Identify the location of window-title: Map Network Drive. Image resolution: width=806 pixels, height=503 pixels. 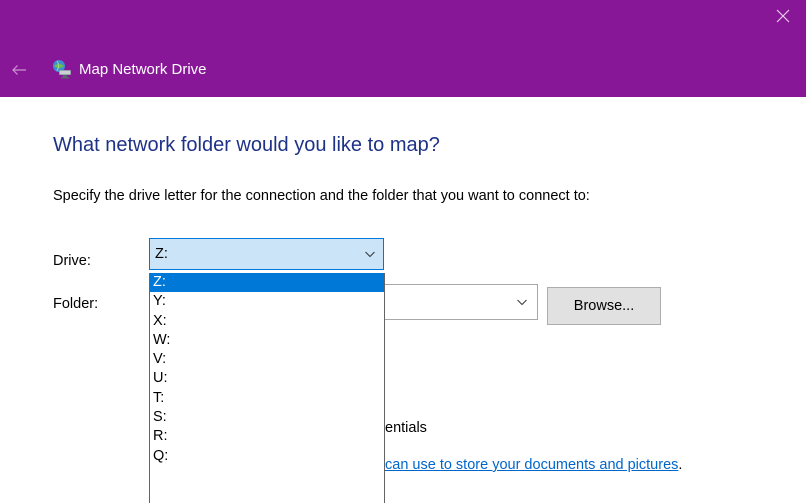
(143, 69).